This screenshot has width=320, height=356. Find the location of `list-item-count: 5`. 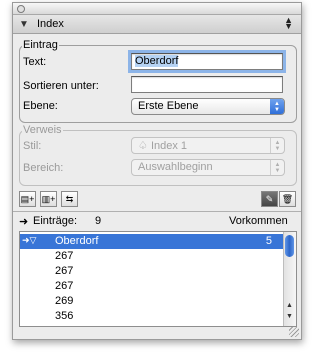

list-item-count: 5 is located at coordinates (268, 241).